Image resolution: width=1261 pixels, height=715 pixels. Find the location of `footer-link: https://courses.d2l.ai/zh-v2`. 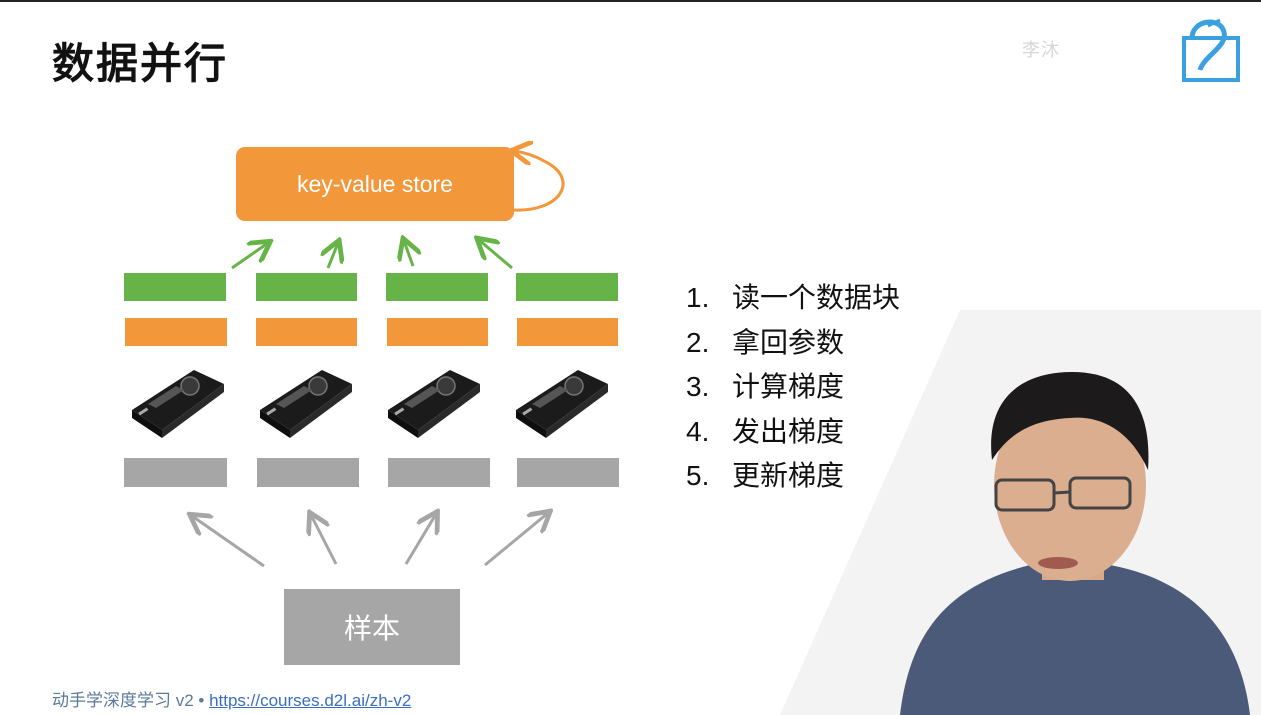

footer-link: https://courses.d2l.ai/zh-v2 is located at coordinates (310, 700).